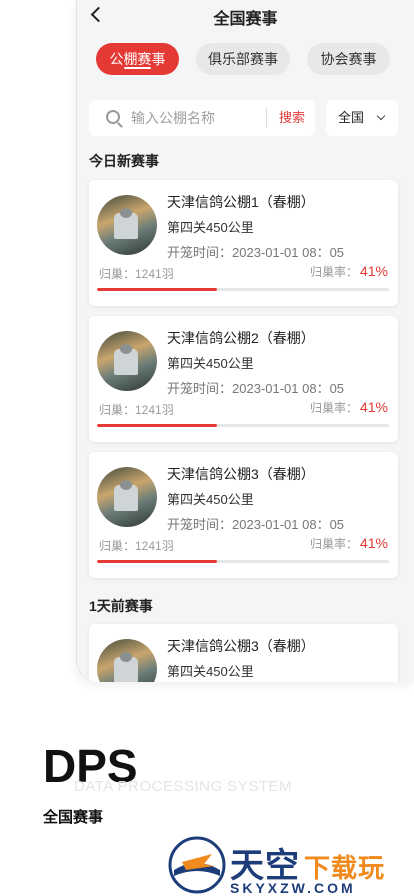 The image size is (414, 896). What do you see at coordinates (381, 116) in the screenshot?
I see `chevron-down-icon` at bounding box center [381, 116].